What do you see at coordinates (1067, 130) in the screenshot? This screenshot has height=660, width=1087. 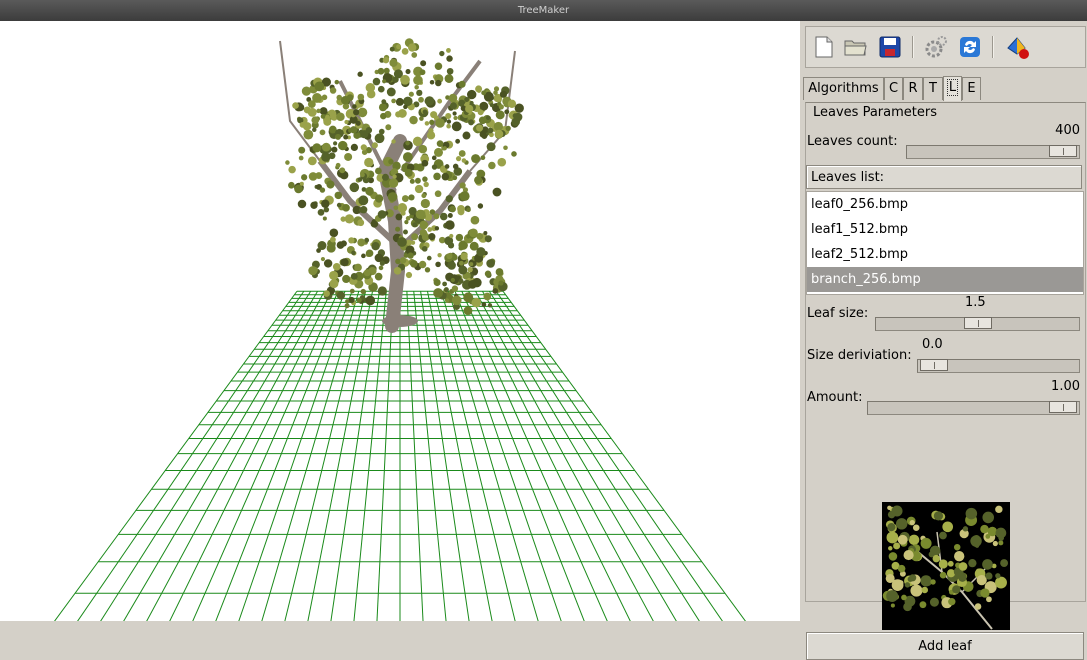 I see `leaves-count-value: 400` at bounding box center [1067, 130].